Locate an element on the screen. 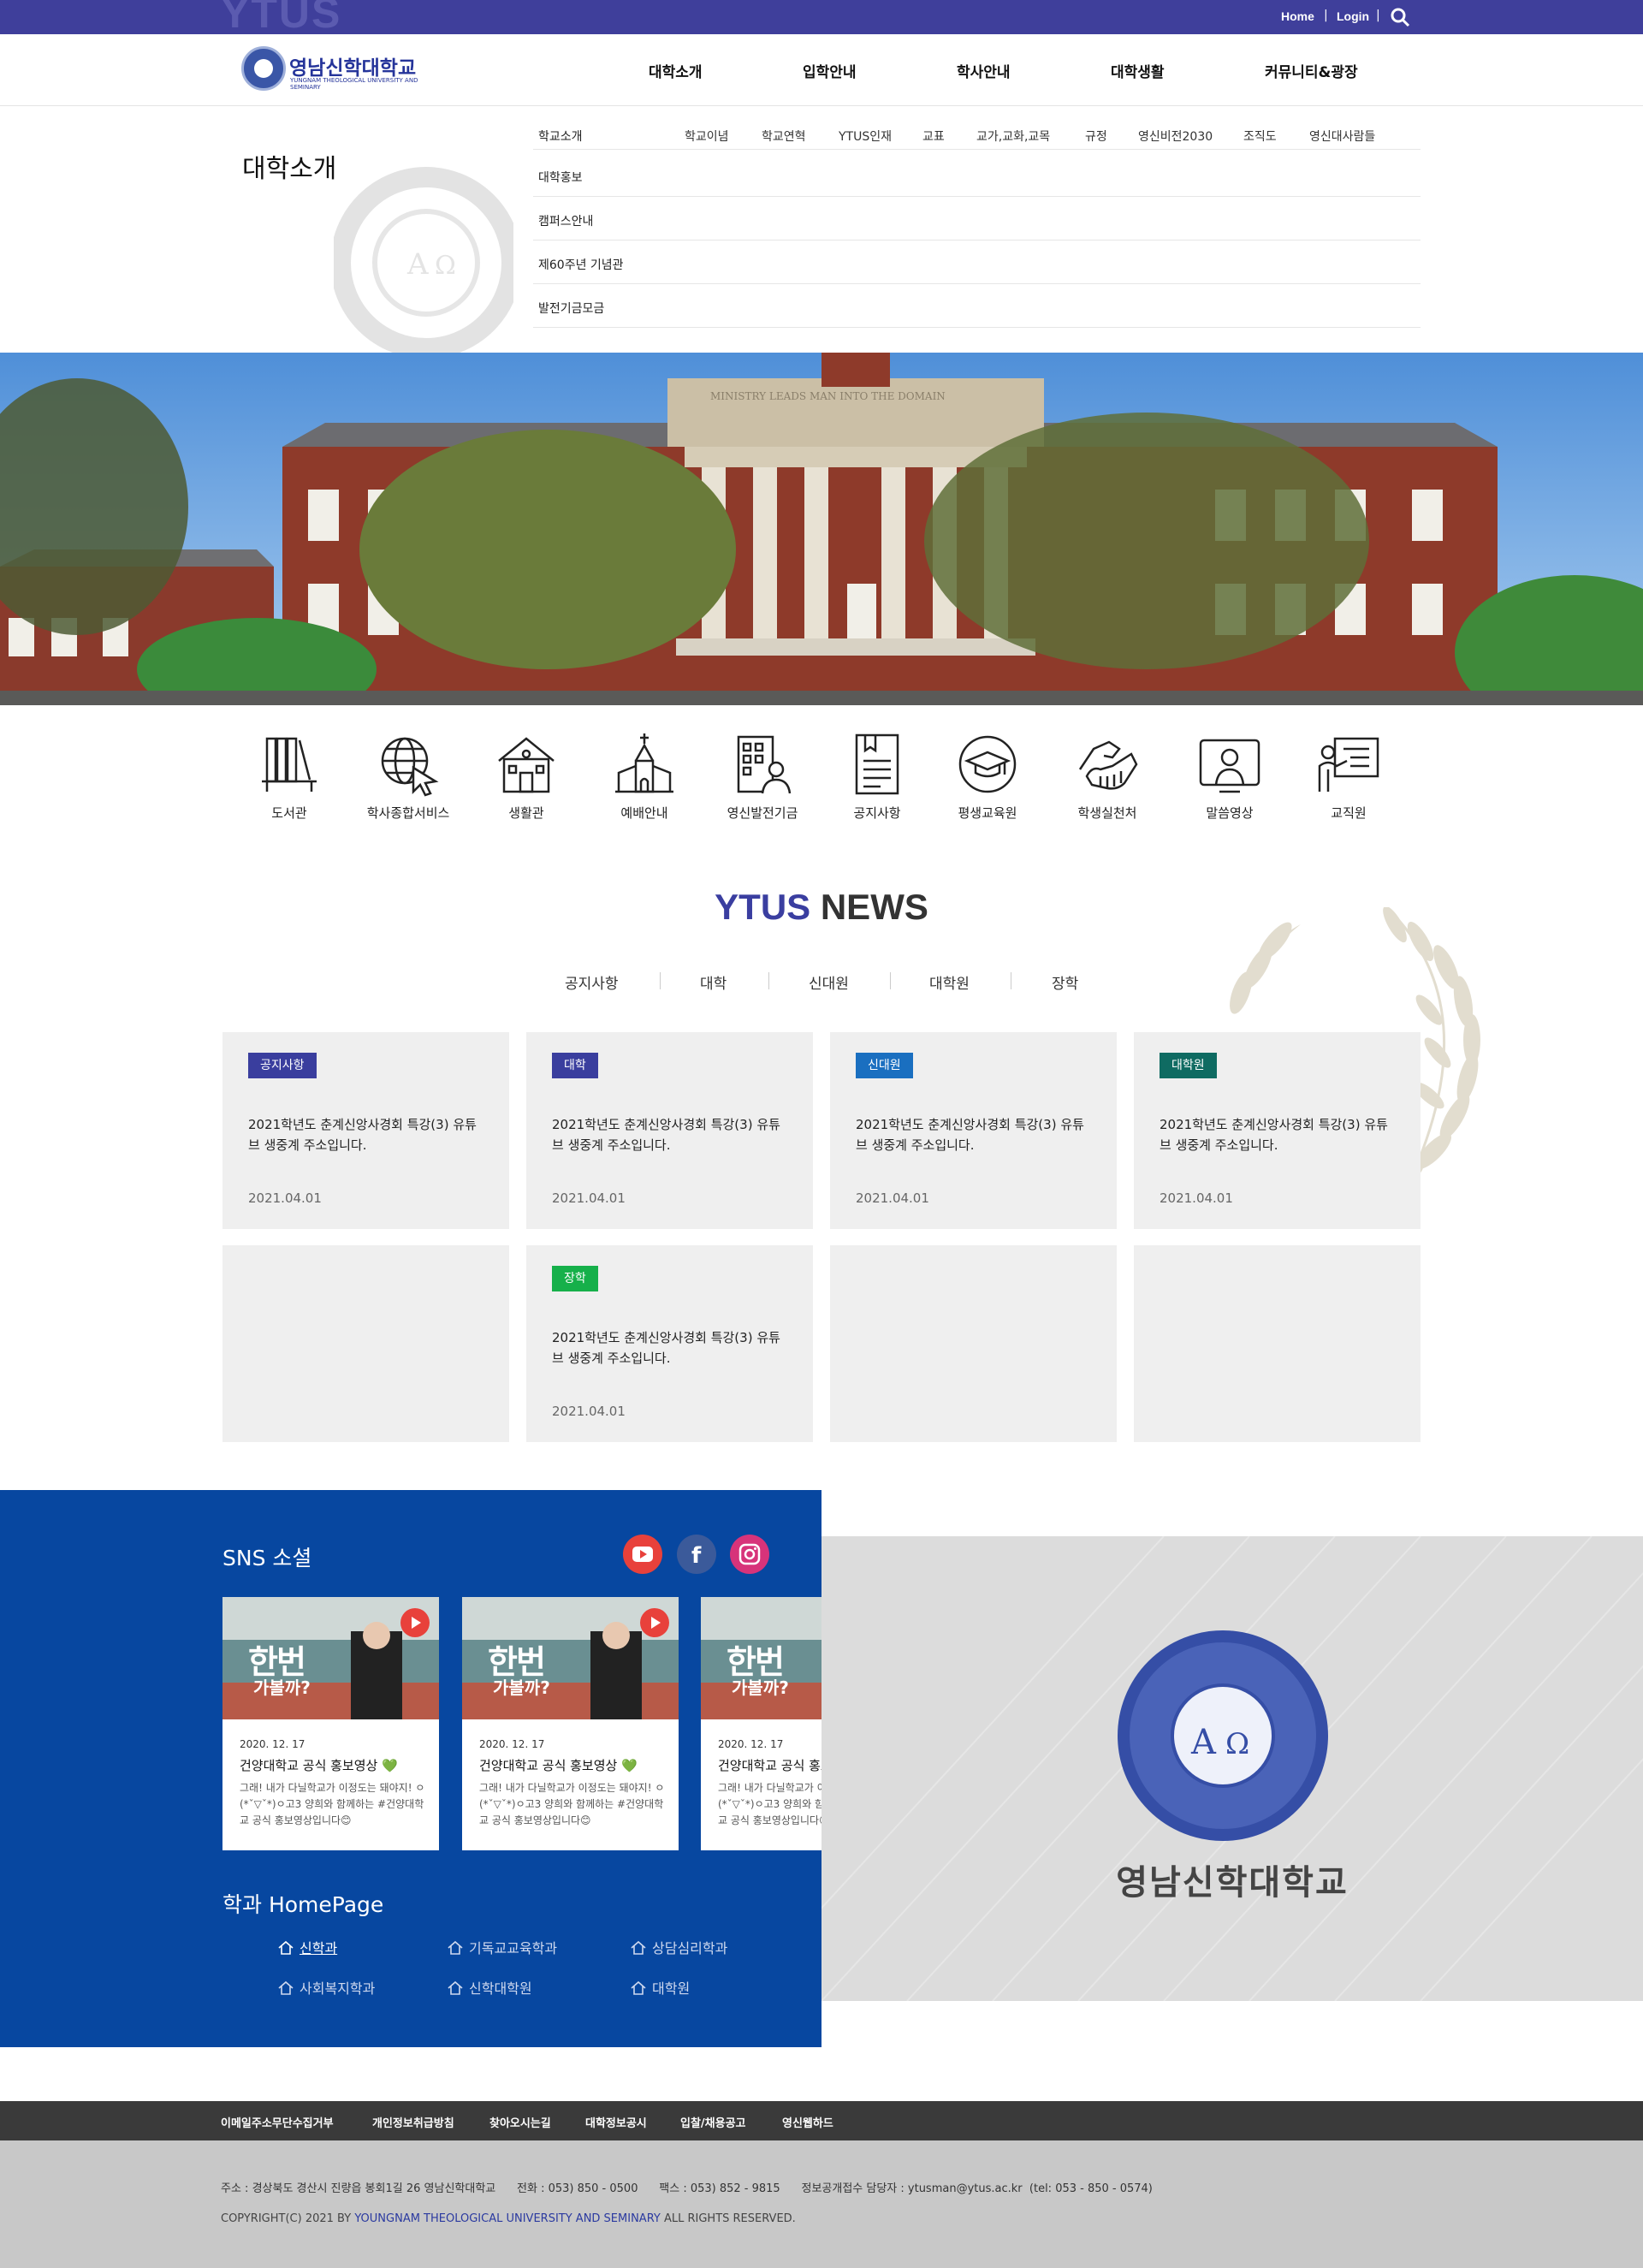 This screenshot has width=1643, height=2268. news-card-title: 2021학년도 춘계신앙사경회 특강(3) 유튜브 생중계 주소입니다. is located at coordinates (363, 1135).